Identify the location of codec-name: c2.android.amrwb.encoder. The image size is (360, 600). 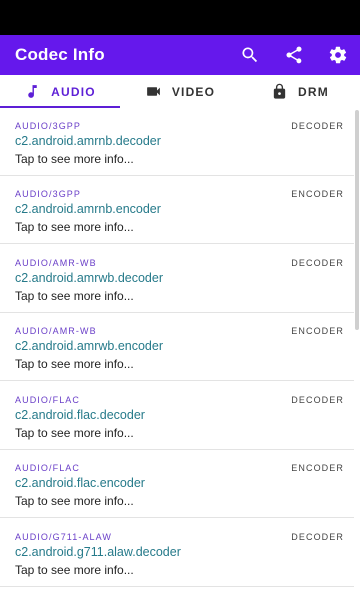
(89, 346).